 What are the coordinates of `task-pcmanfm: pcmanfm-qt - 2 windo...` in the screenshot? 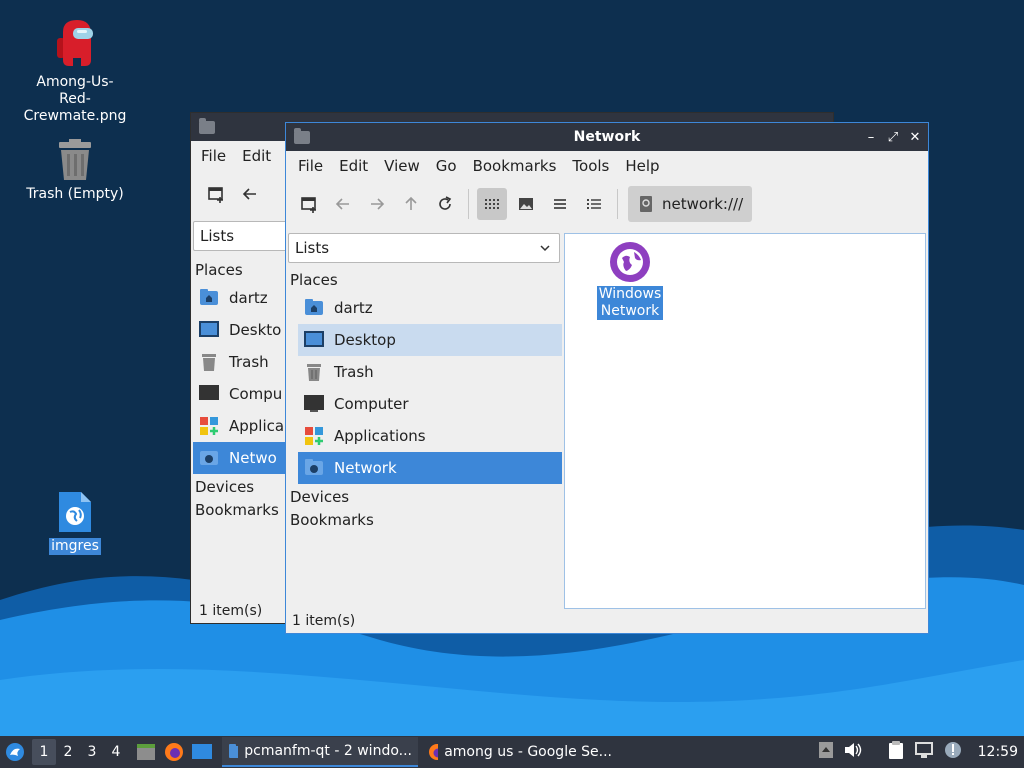 It's located at (320, 752).